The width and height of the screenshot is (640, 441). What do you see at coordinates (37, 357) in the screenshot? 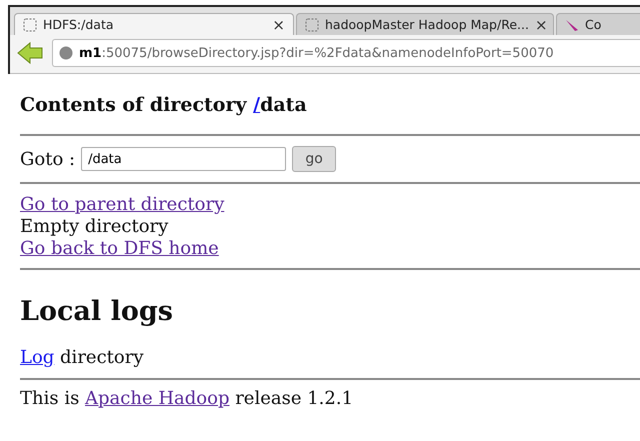
I see `log-link: Log` at bounding box center [37, 357].